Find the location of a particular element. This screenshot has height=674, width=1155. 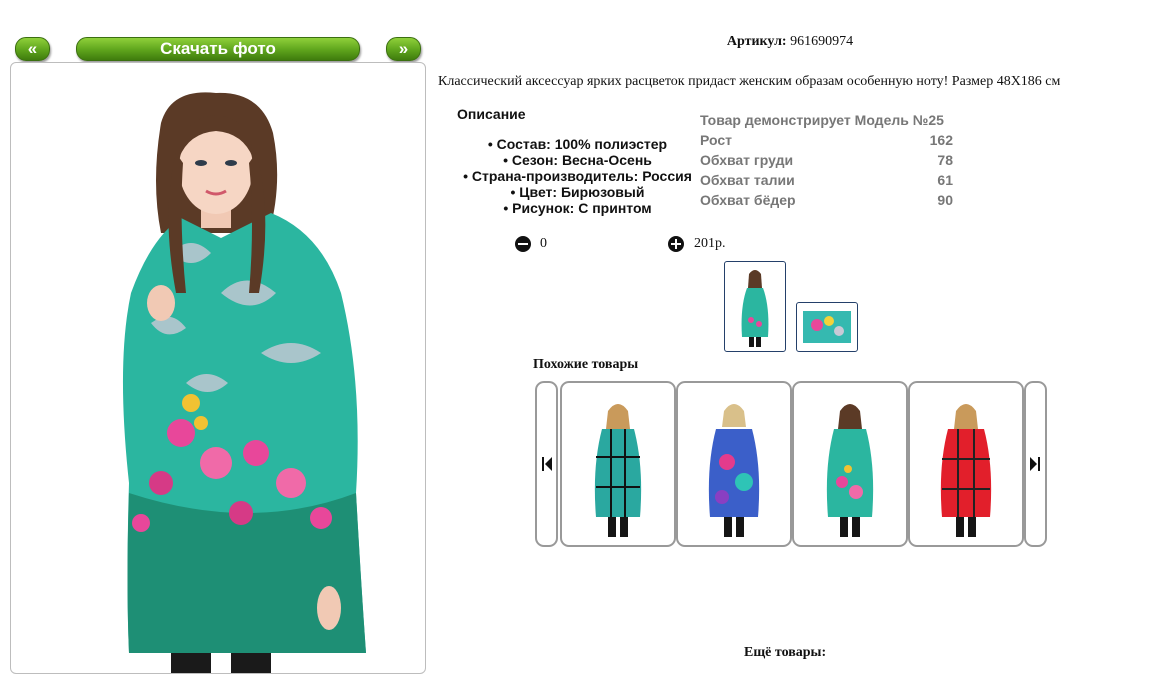

product-thumbnail-model is located at coordinates (755, 306).